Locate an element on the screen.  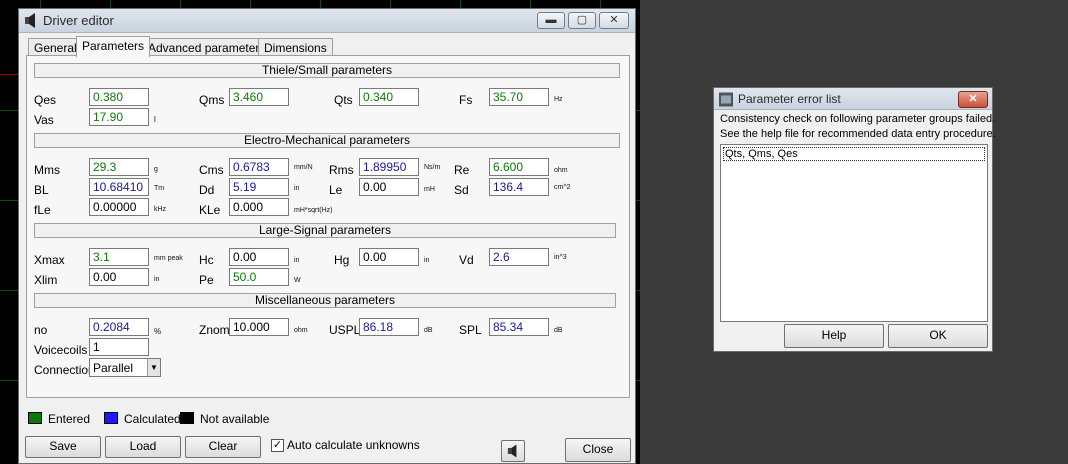
hc-field: 0.00 is located at coordinates (259, 257).